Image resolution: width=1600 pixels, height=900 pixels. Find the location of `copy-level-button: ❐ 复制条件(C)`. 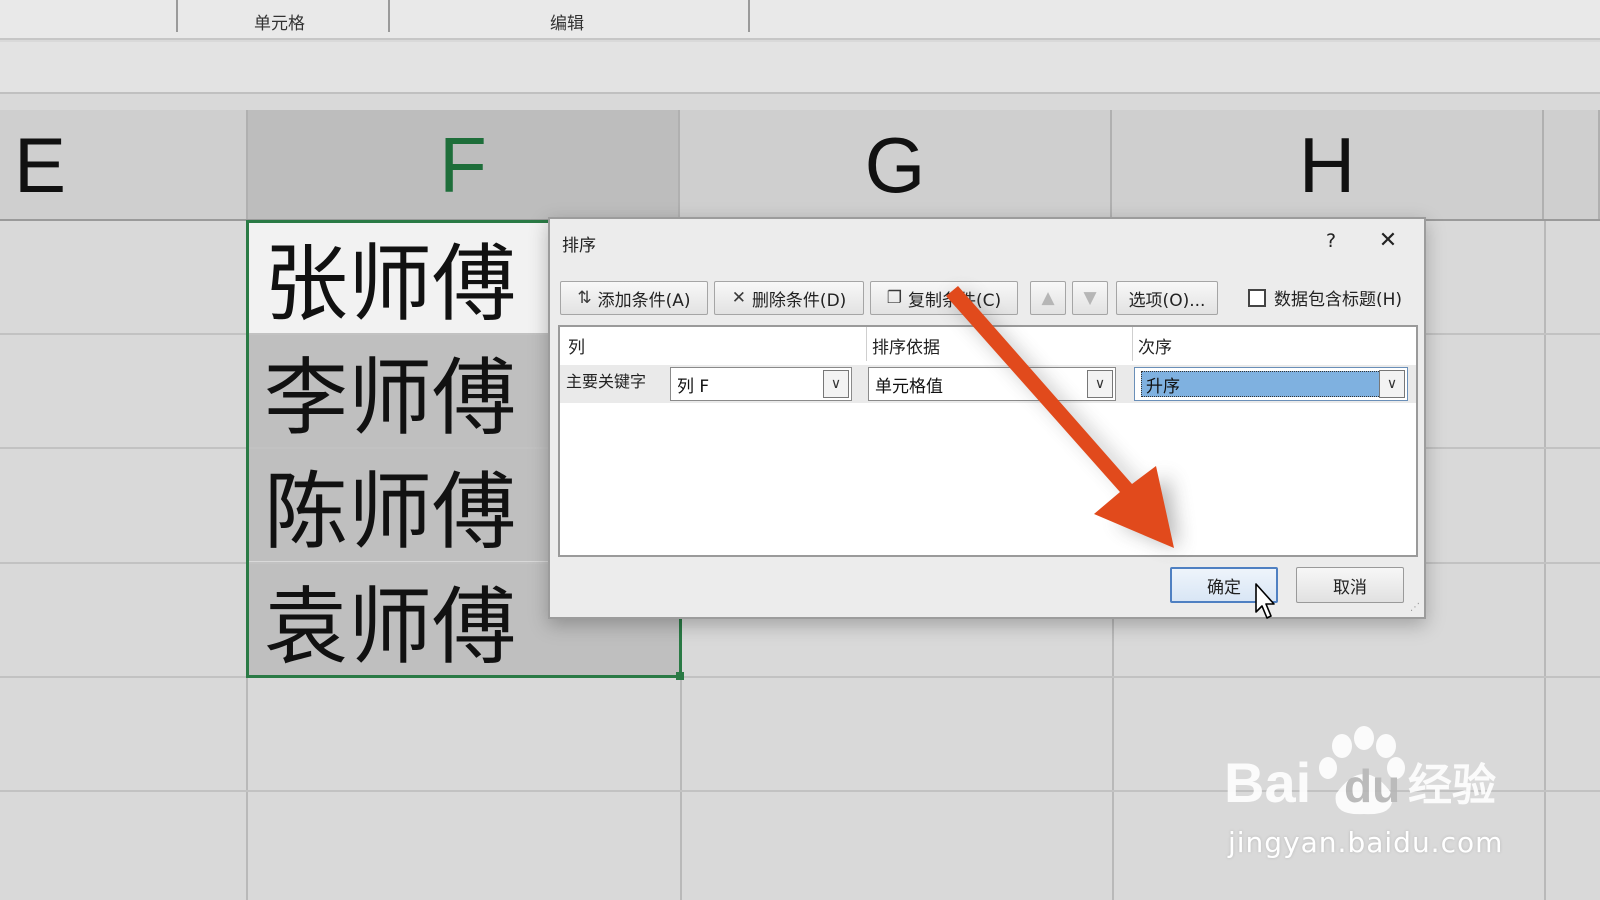

copy-level-button: ❐ 复制条件(C) is located at coordinates (944, 298).